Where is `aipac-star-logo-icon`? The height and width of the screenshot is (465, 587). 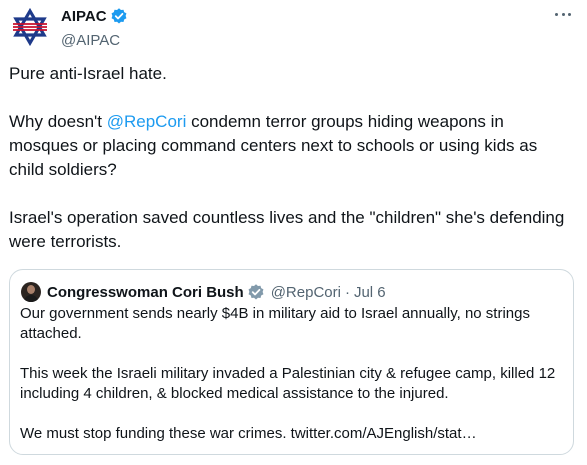
aipac-star-logo-icon is located at coordinates (30, 27).